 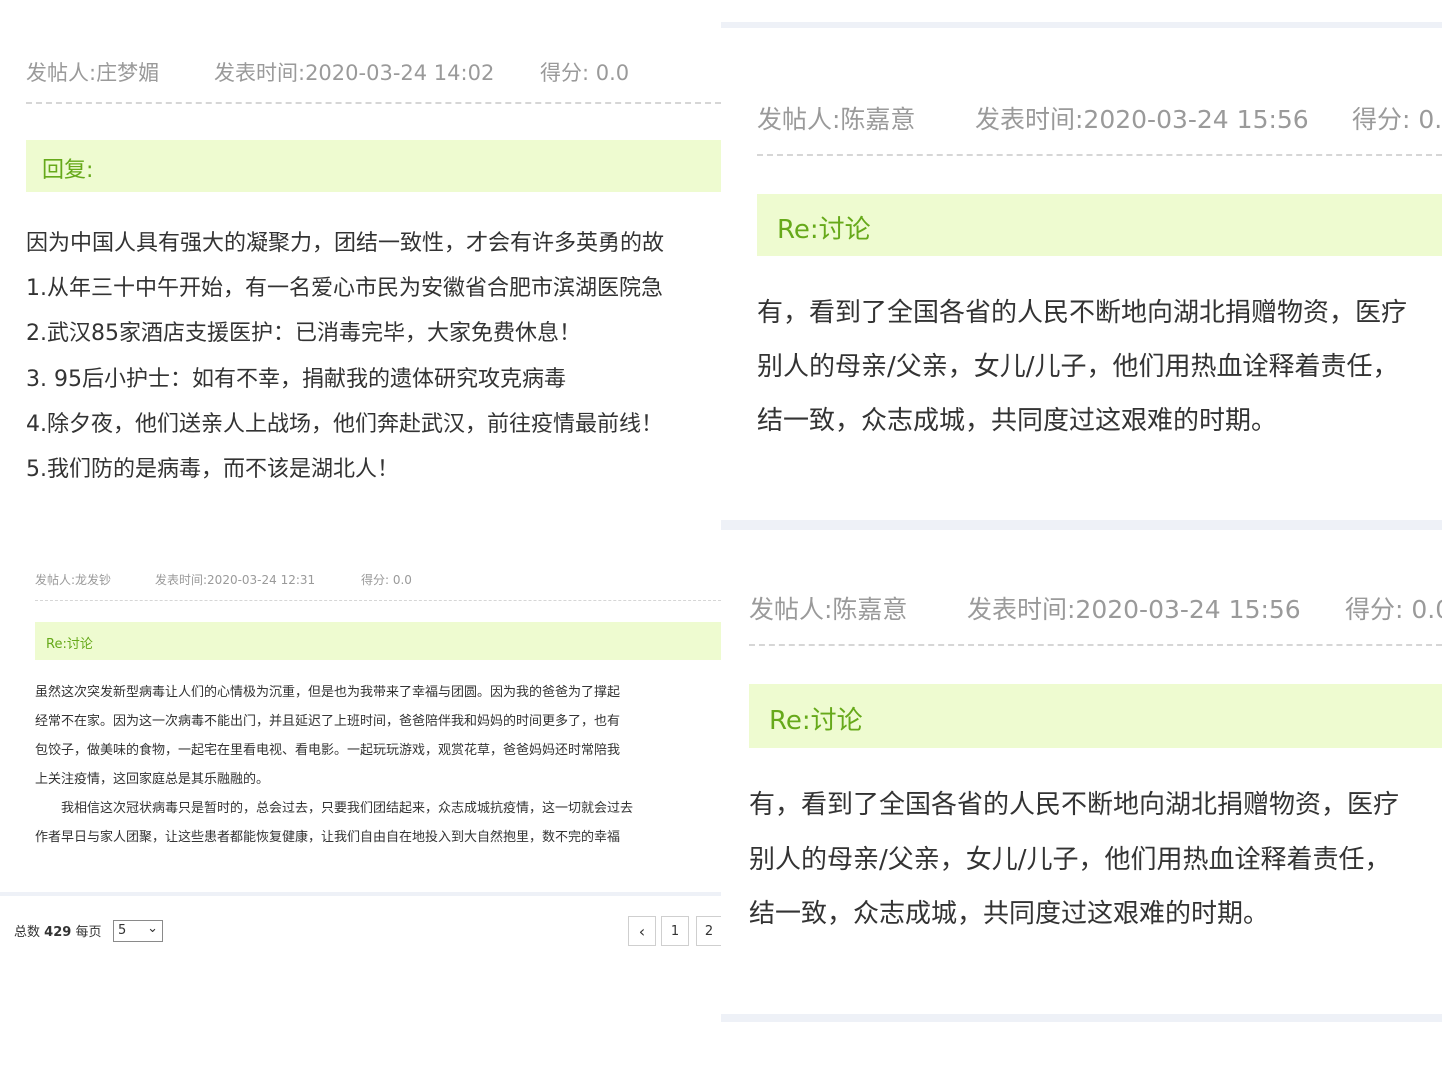 What do you see at coordinates (344, 424) in the screenshot?
I see `post-line: 4.除夕夜，他们送亲人上战场，他们奔赴武汉，前往疫情最前线！` at bounding box center [344, 424].